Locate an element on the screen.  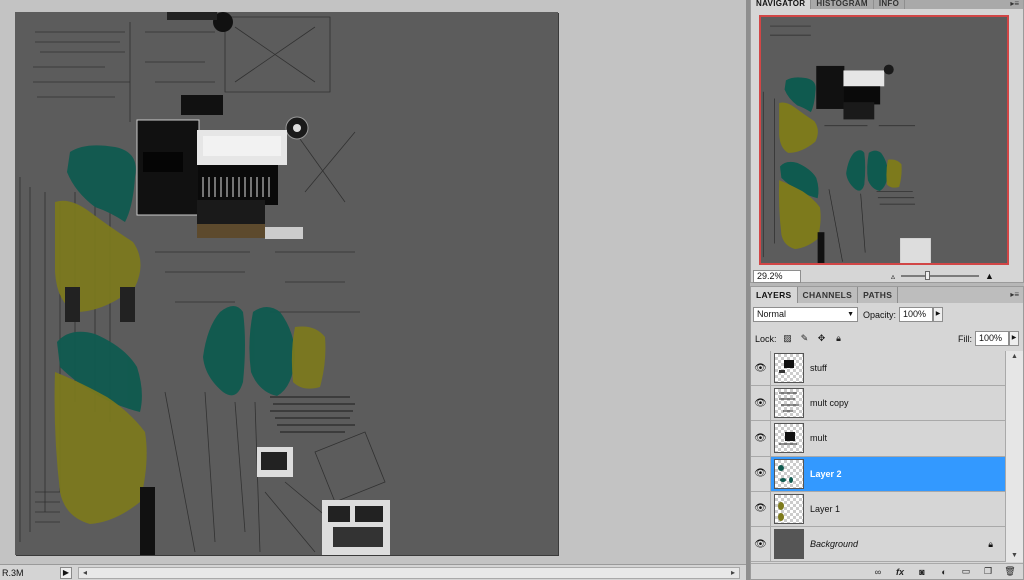
zoom-slider is located at coordinates (940, 275).